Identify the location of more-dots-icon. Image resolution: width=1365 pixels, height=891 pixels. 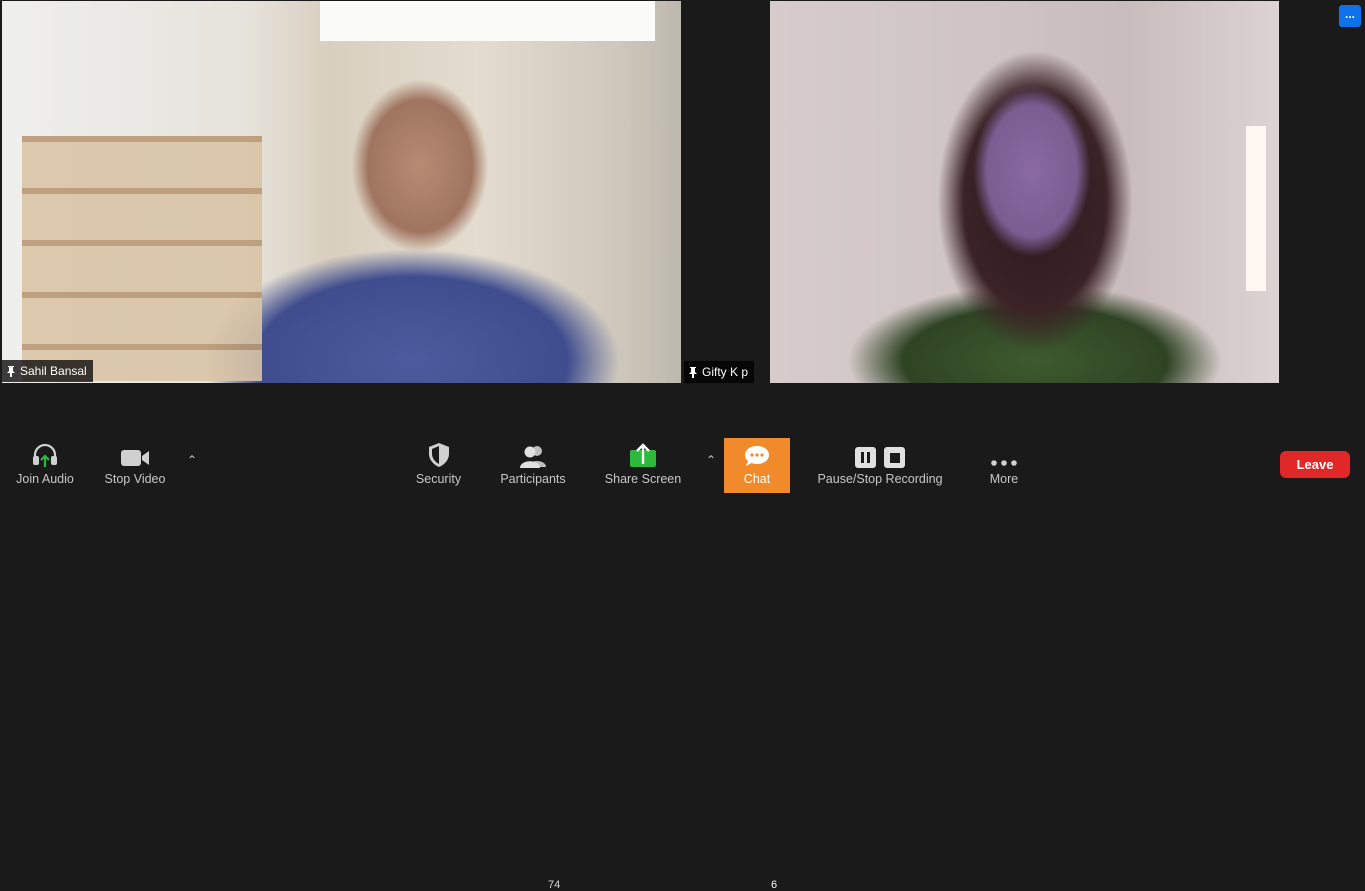
(1004, 463).